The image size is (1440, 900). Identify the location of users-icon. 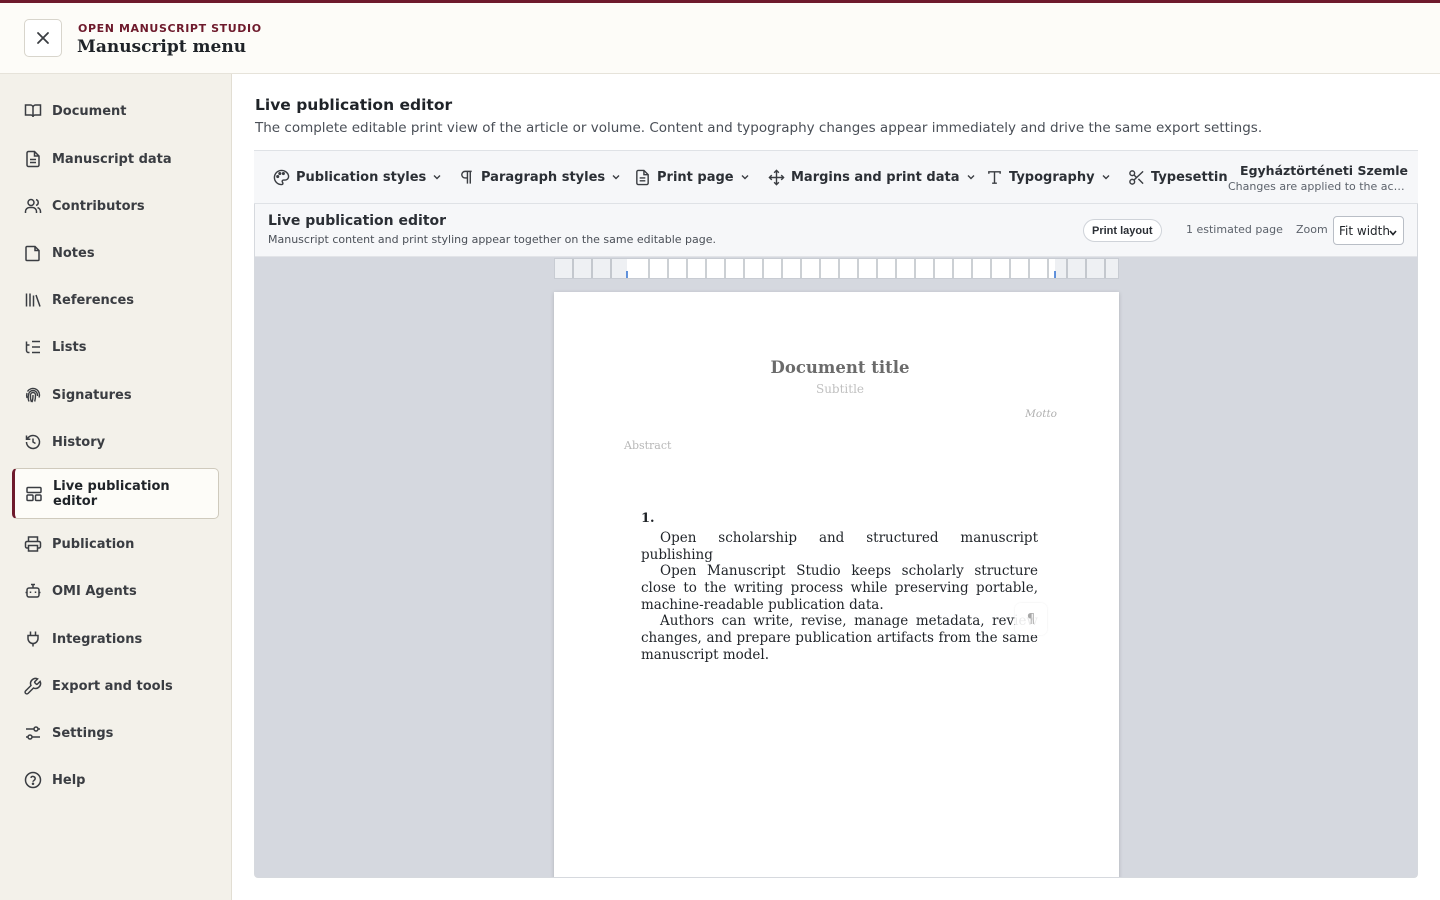
(33, 206).